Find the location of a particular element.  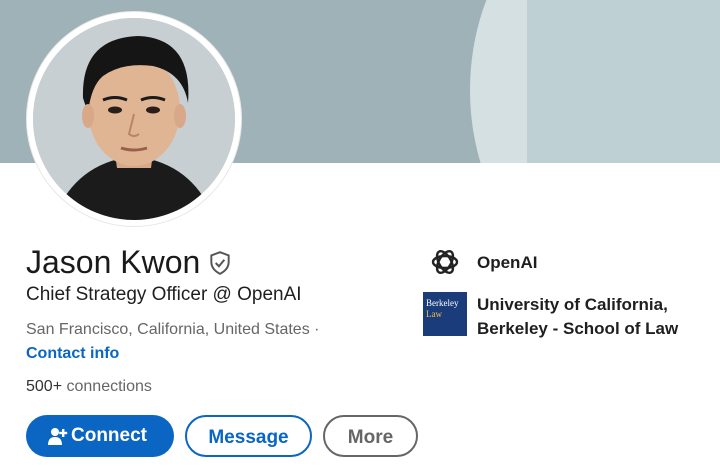

berkeley-law-logo: Berkeley Law is located at coordinates (445, 314).